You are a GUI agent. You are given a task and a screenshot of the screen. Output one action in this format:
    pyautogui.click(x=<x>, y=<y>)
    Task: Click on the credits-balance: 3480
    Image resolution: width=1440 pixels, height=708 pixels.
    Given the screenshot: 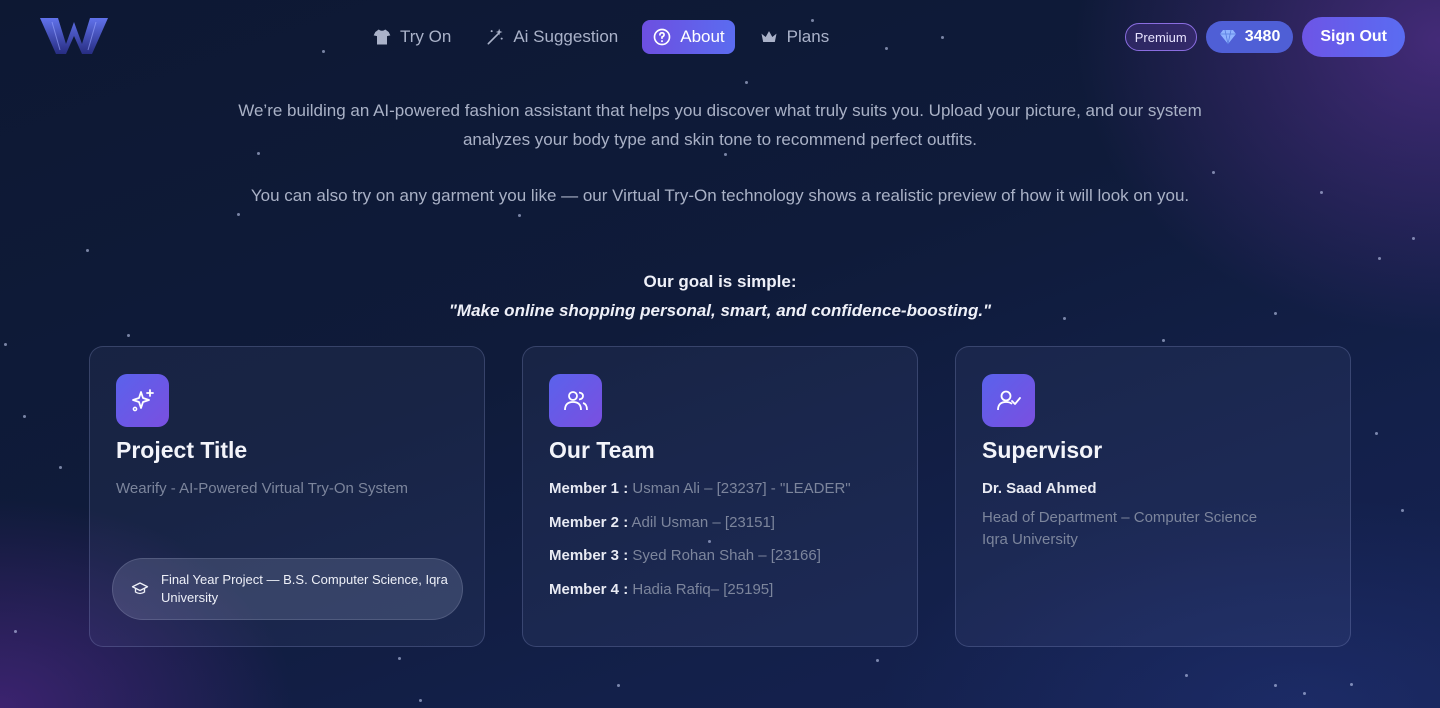 What is the action you would take?
    pyautogui.click(x=1249, y=37)
    